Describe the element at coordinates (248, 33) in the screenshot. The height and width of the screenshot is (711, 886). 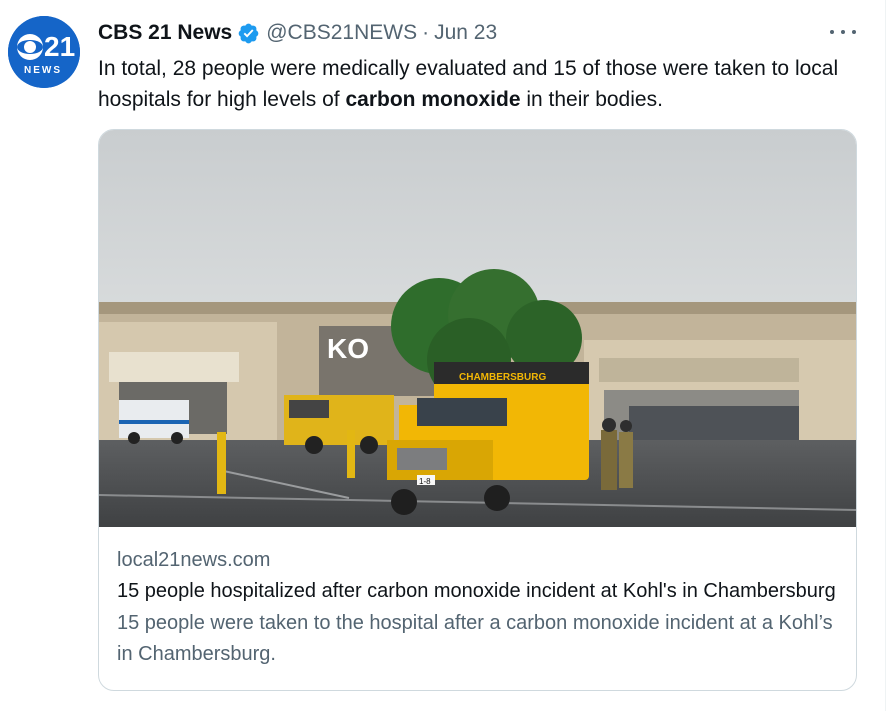
I see `verified-badge-icon` at that location.